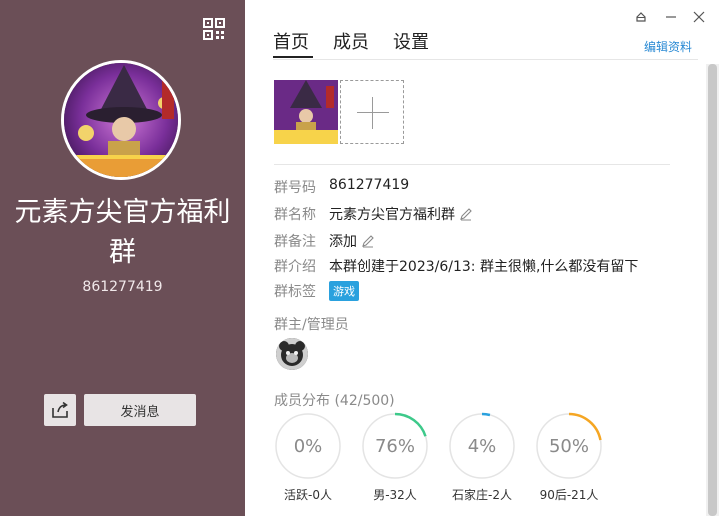 Image resolution: width=721 pixels, height=516 pixels. I want to click on ring-percent: 50%, so click(568, 446).